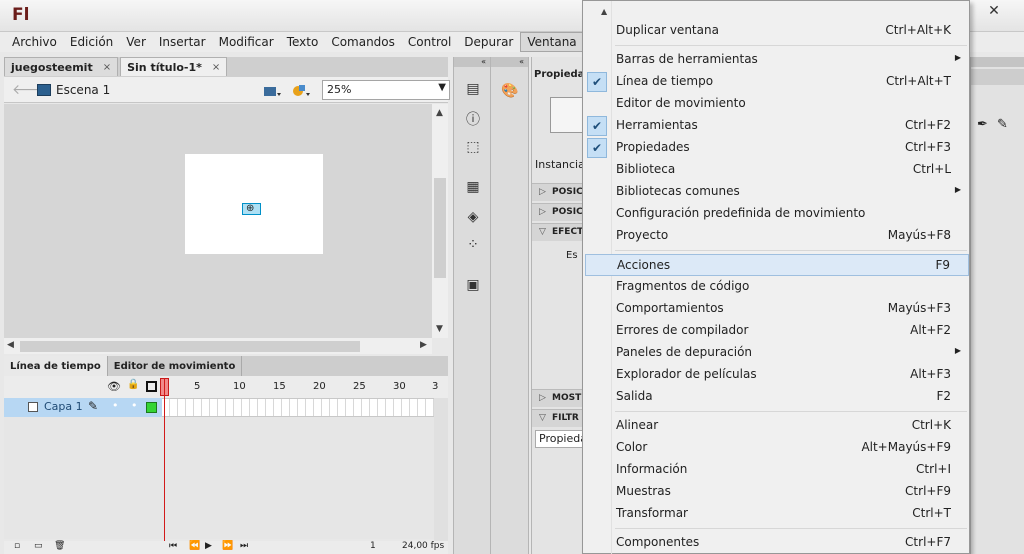 This screenshot has width=1024, height=554. I want to click on menu-ventana: Ventana, so click(552, 42).